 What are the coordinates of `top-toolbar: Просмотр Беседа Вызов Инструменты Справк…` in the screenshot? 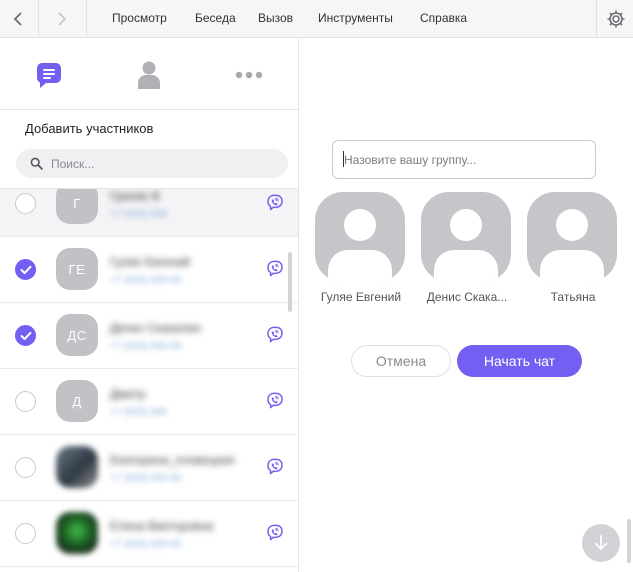 It's located at (316, 19).